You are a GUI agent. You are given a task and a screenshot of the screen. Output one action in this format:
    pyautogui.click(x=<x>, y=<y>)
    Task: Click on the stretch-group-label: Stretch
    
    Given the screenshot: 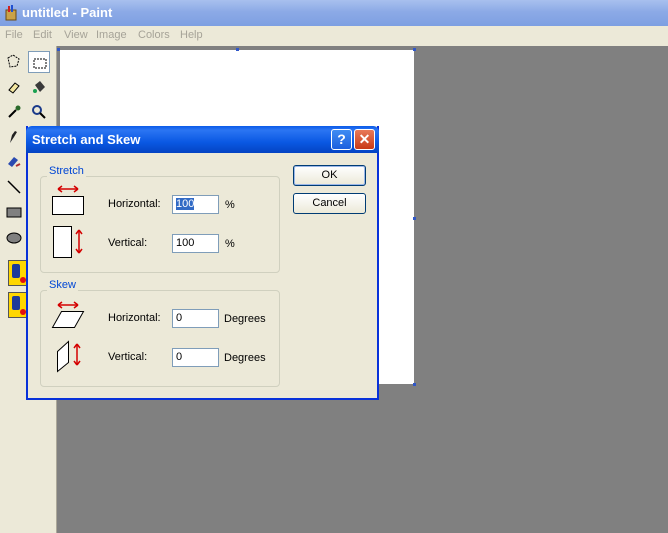 What is the action you would take?
    pyautogui.click(x=66, y=171)
    